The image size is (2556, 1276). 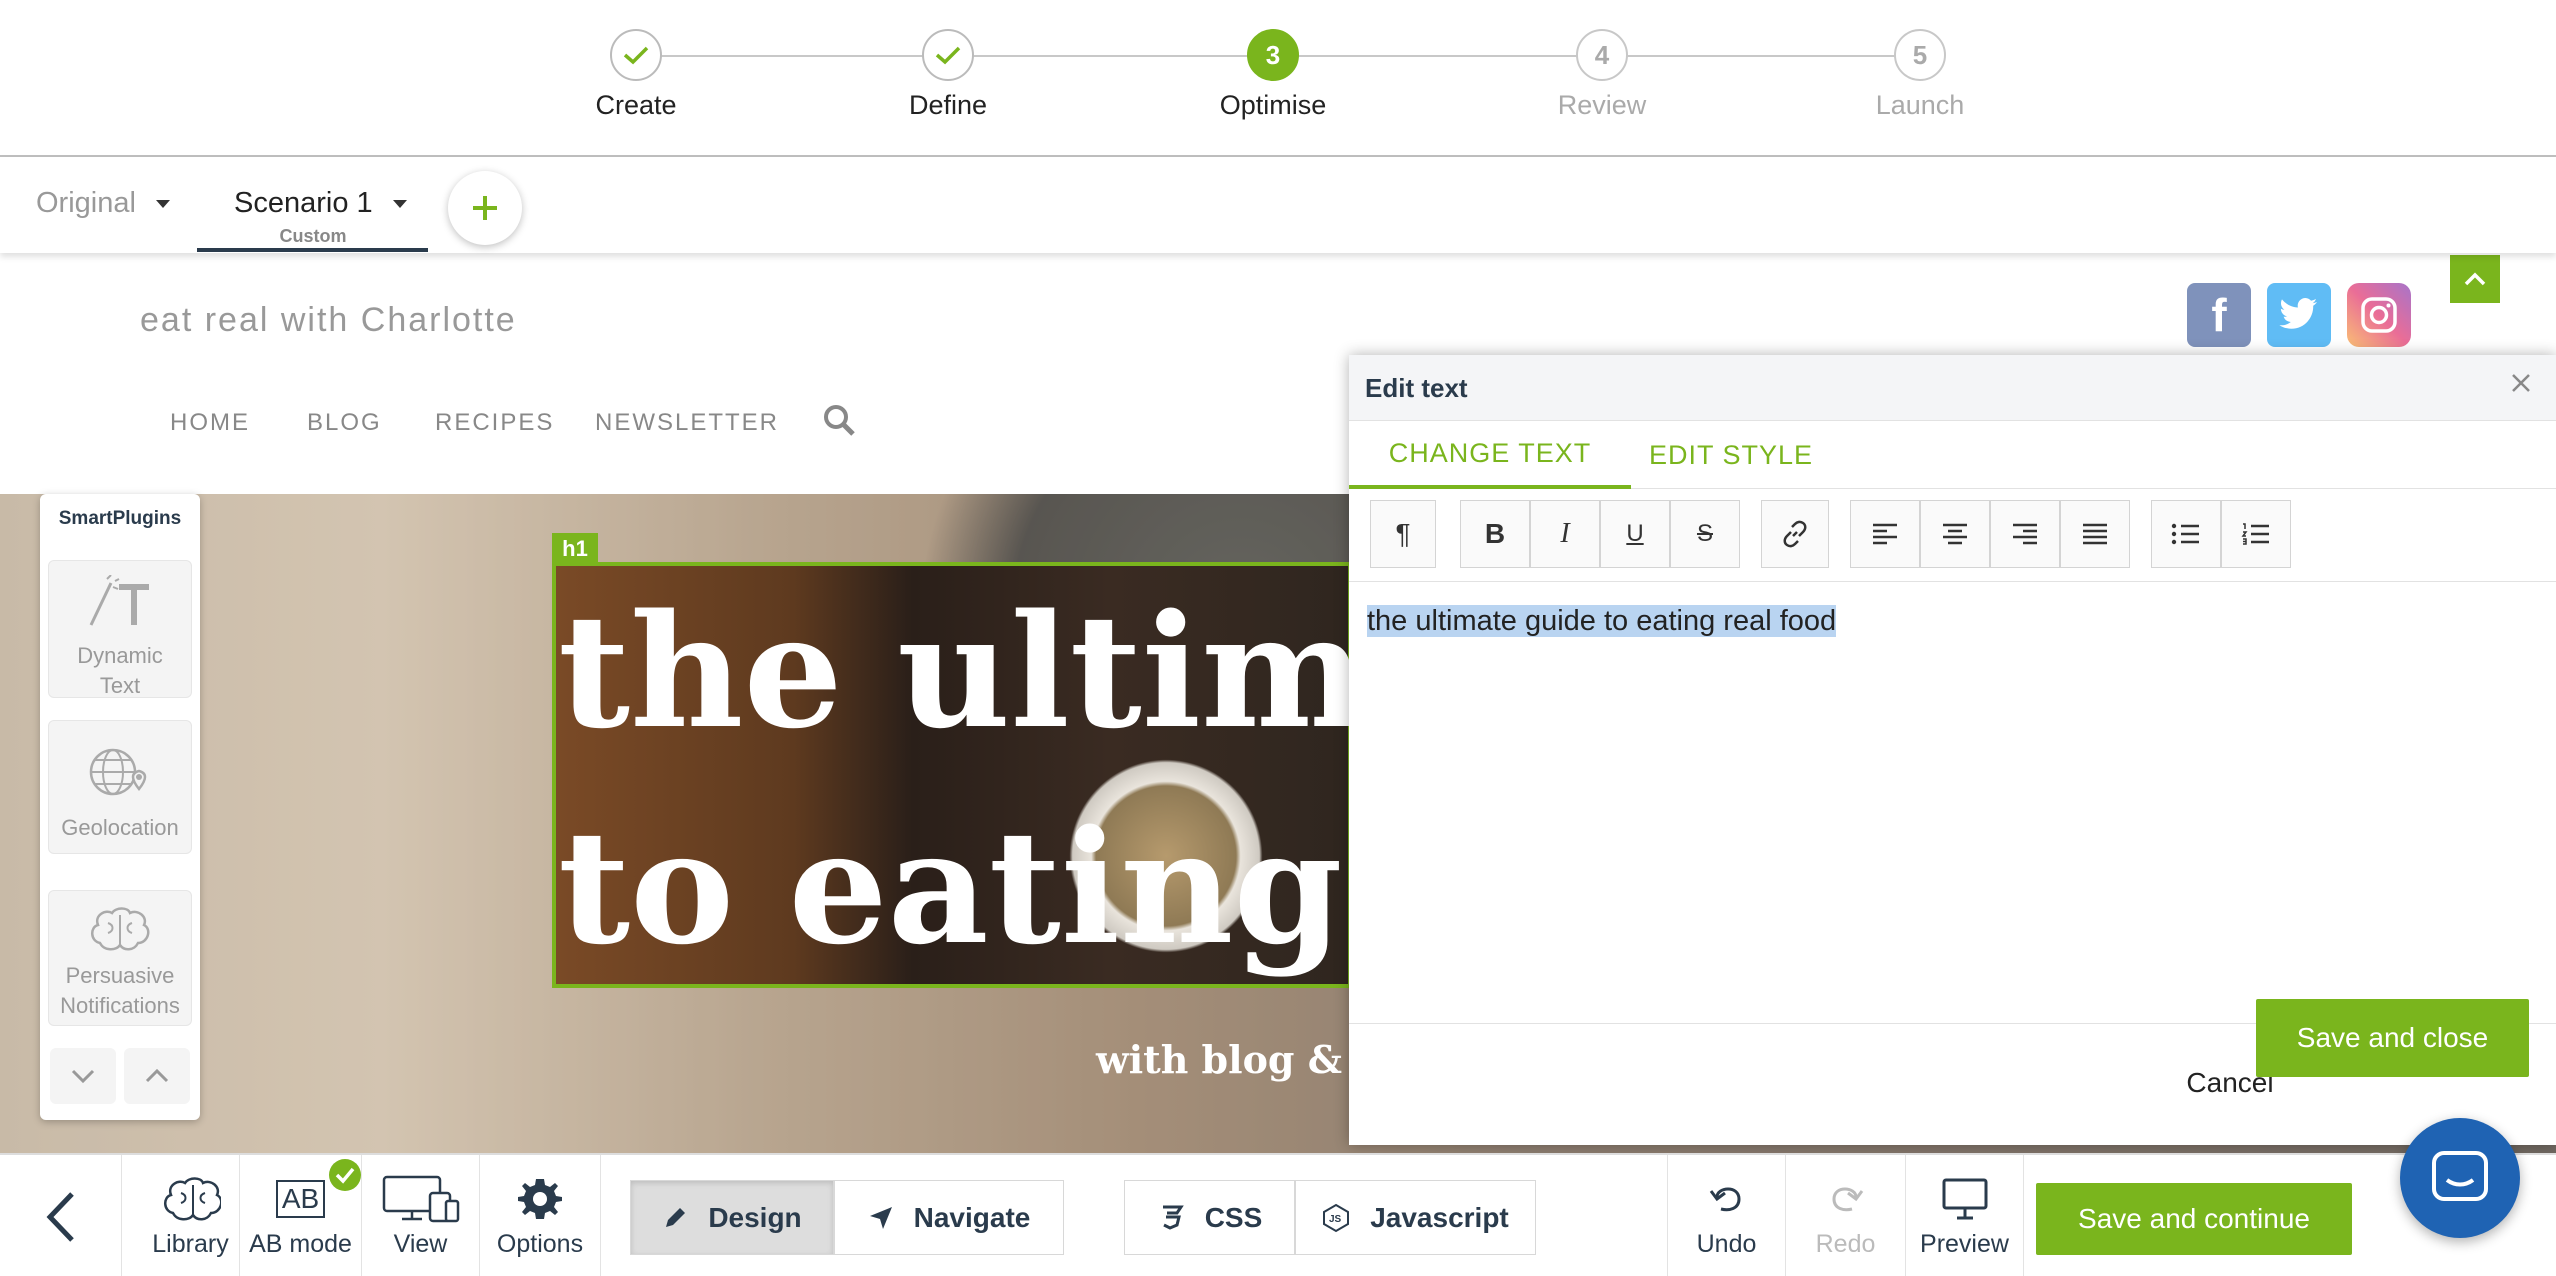 I want to click on view-button: View, so click(x=421, y=1215).